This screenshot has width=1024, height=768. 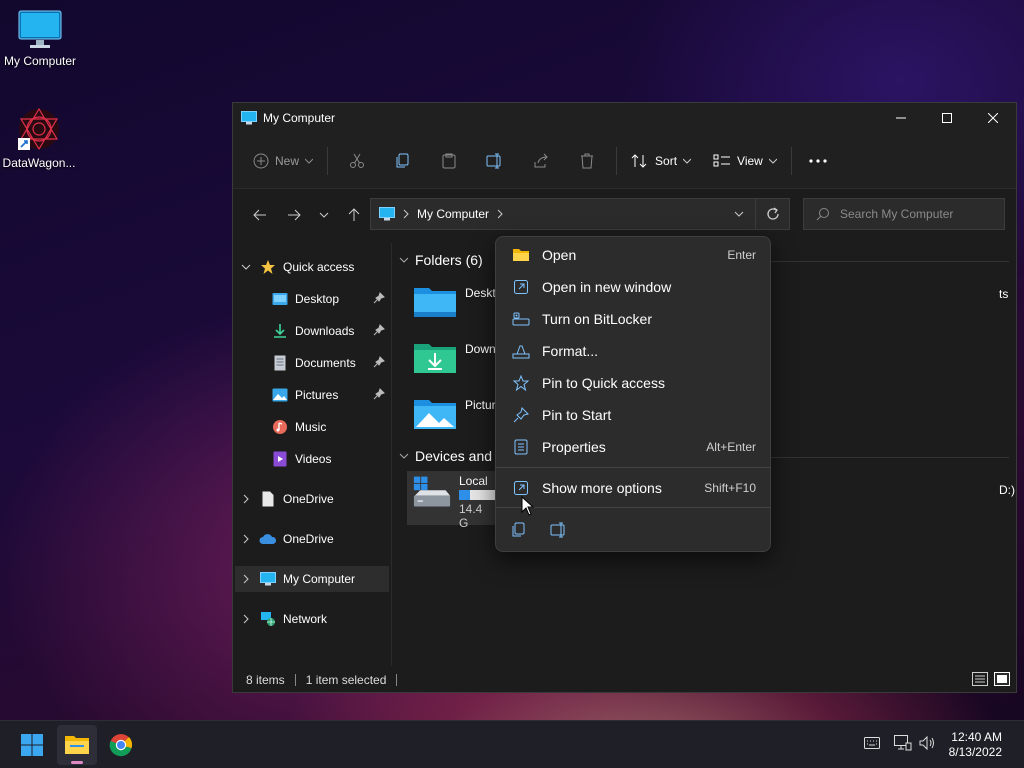 What do you see at coordinates (634, 447) in the screenshot?
I see `menu-item-properties: Properties Alt+Enter` at bounding box center [634, 447].